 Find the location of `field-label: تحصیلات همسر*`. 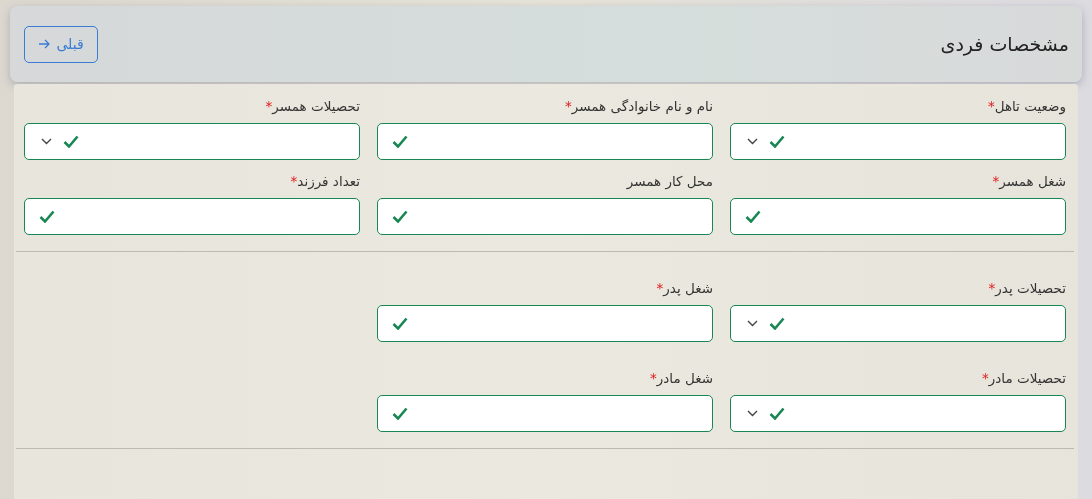

field-label: تحصیلات همسر* is located at coordinates (312, 106).